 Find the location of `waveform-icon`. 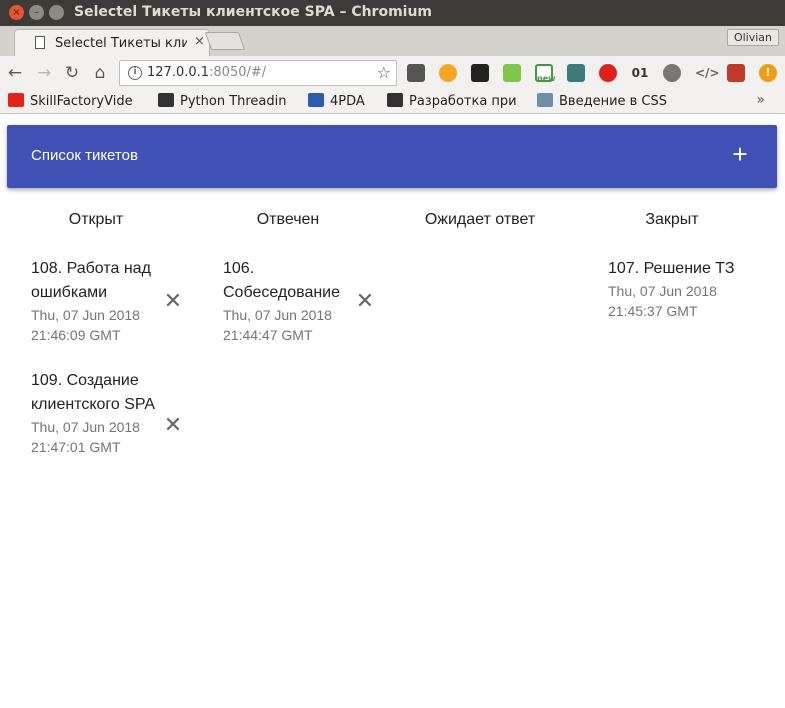

waveform-icon is located at coordinates (166, 100).